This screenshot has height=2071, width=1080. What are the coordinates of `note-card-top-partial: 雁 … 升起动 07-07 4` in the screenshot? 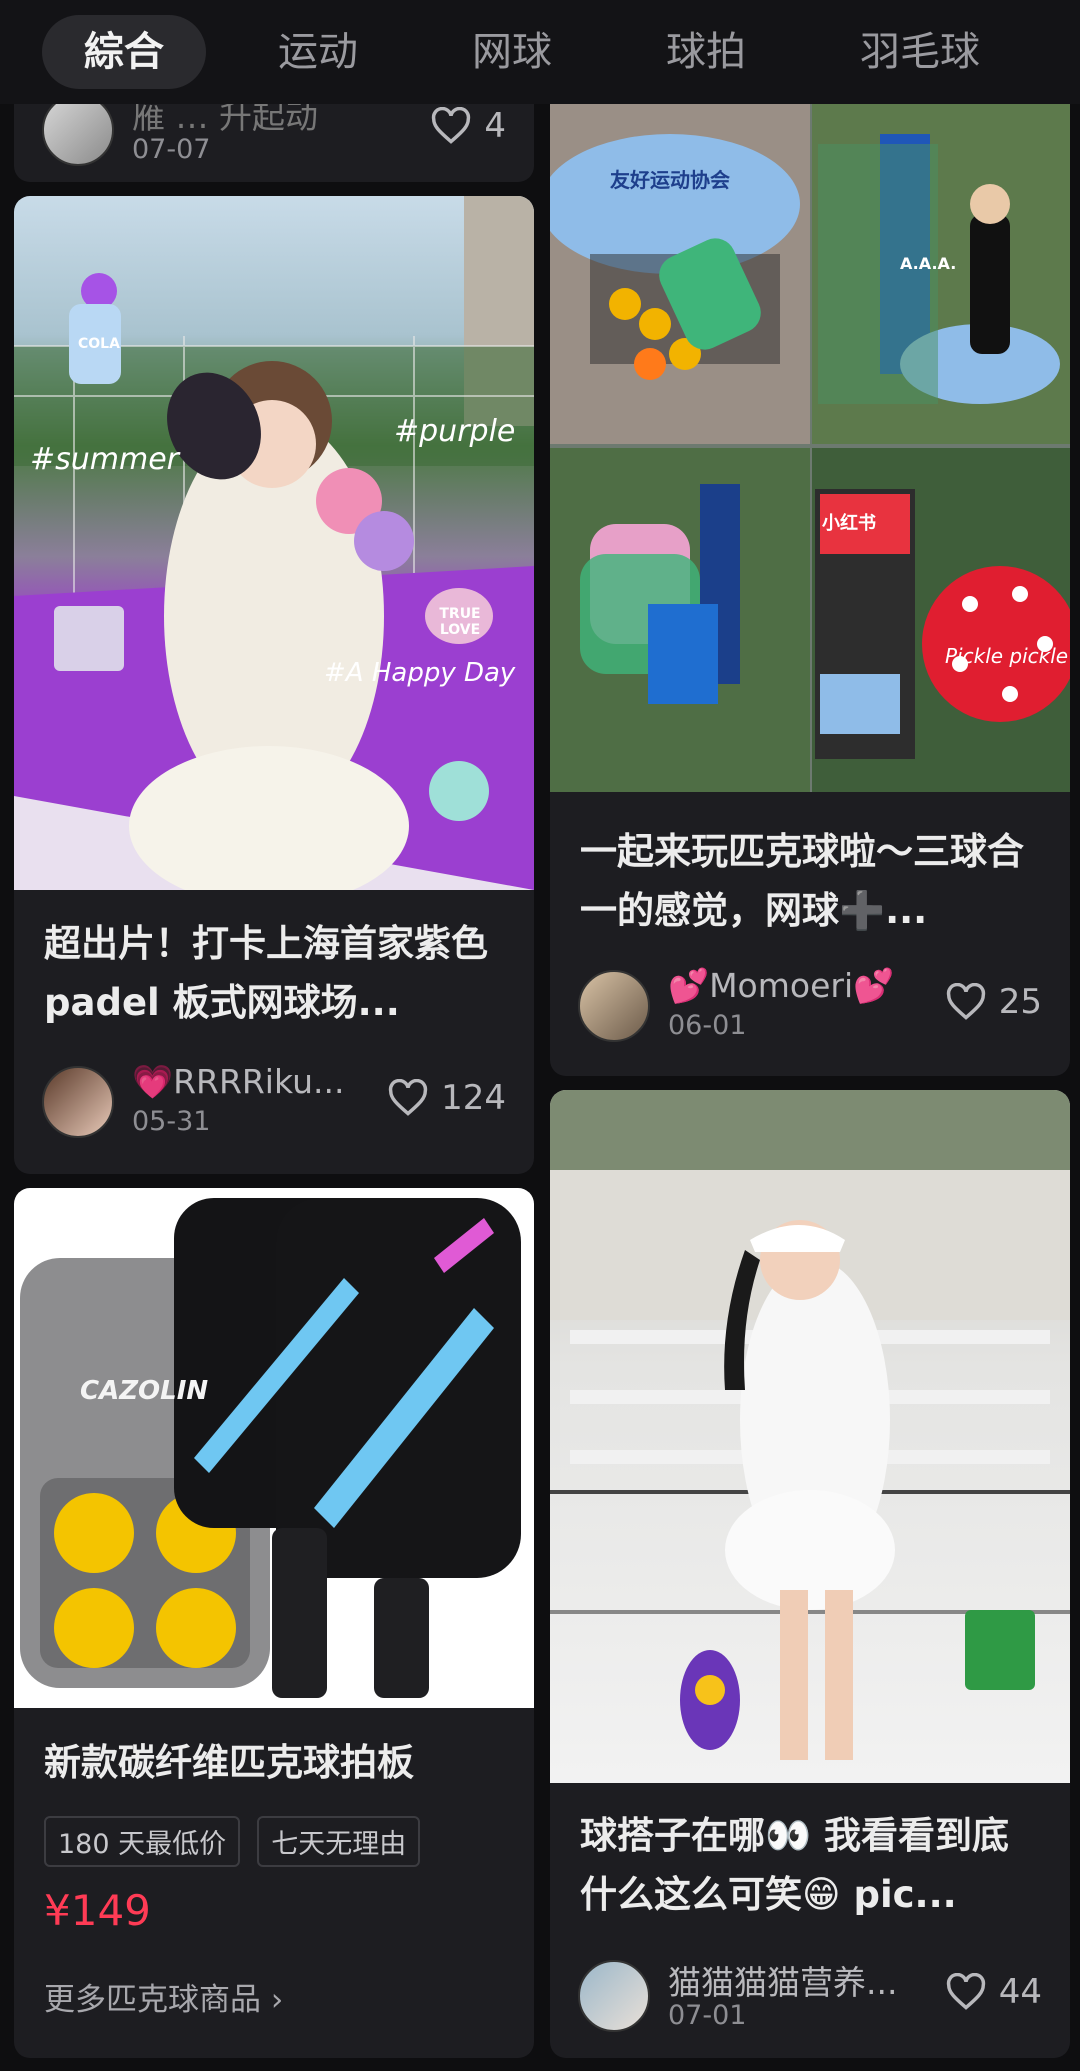 It's located at (274, 143).